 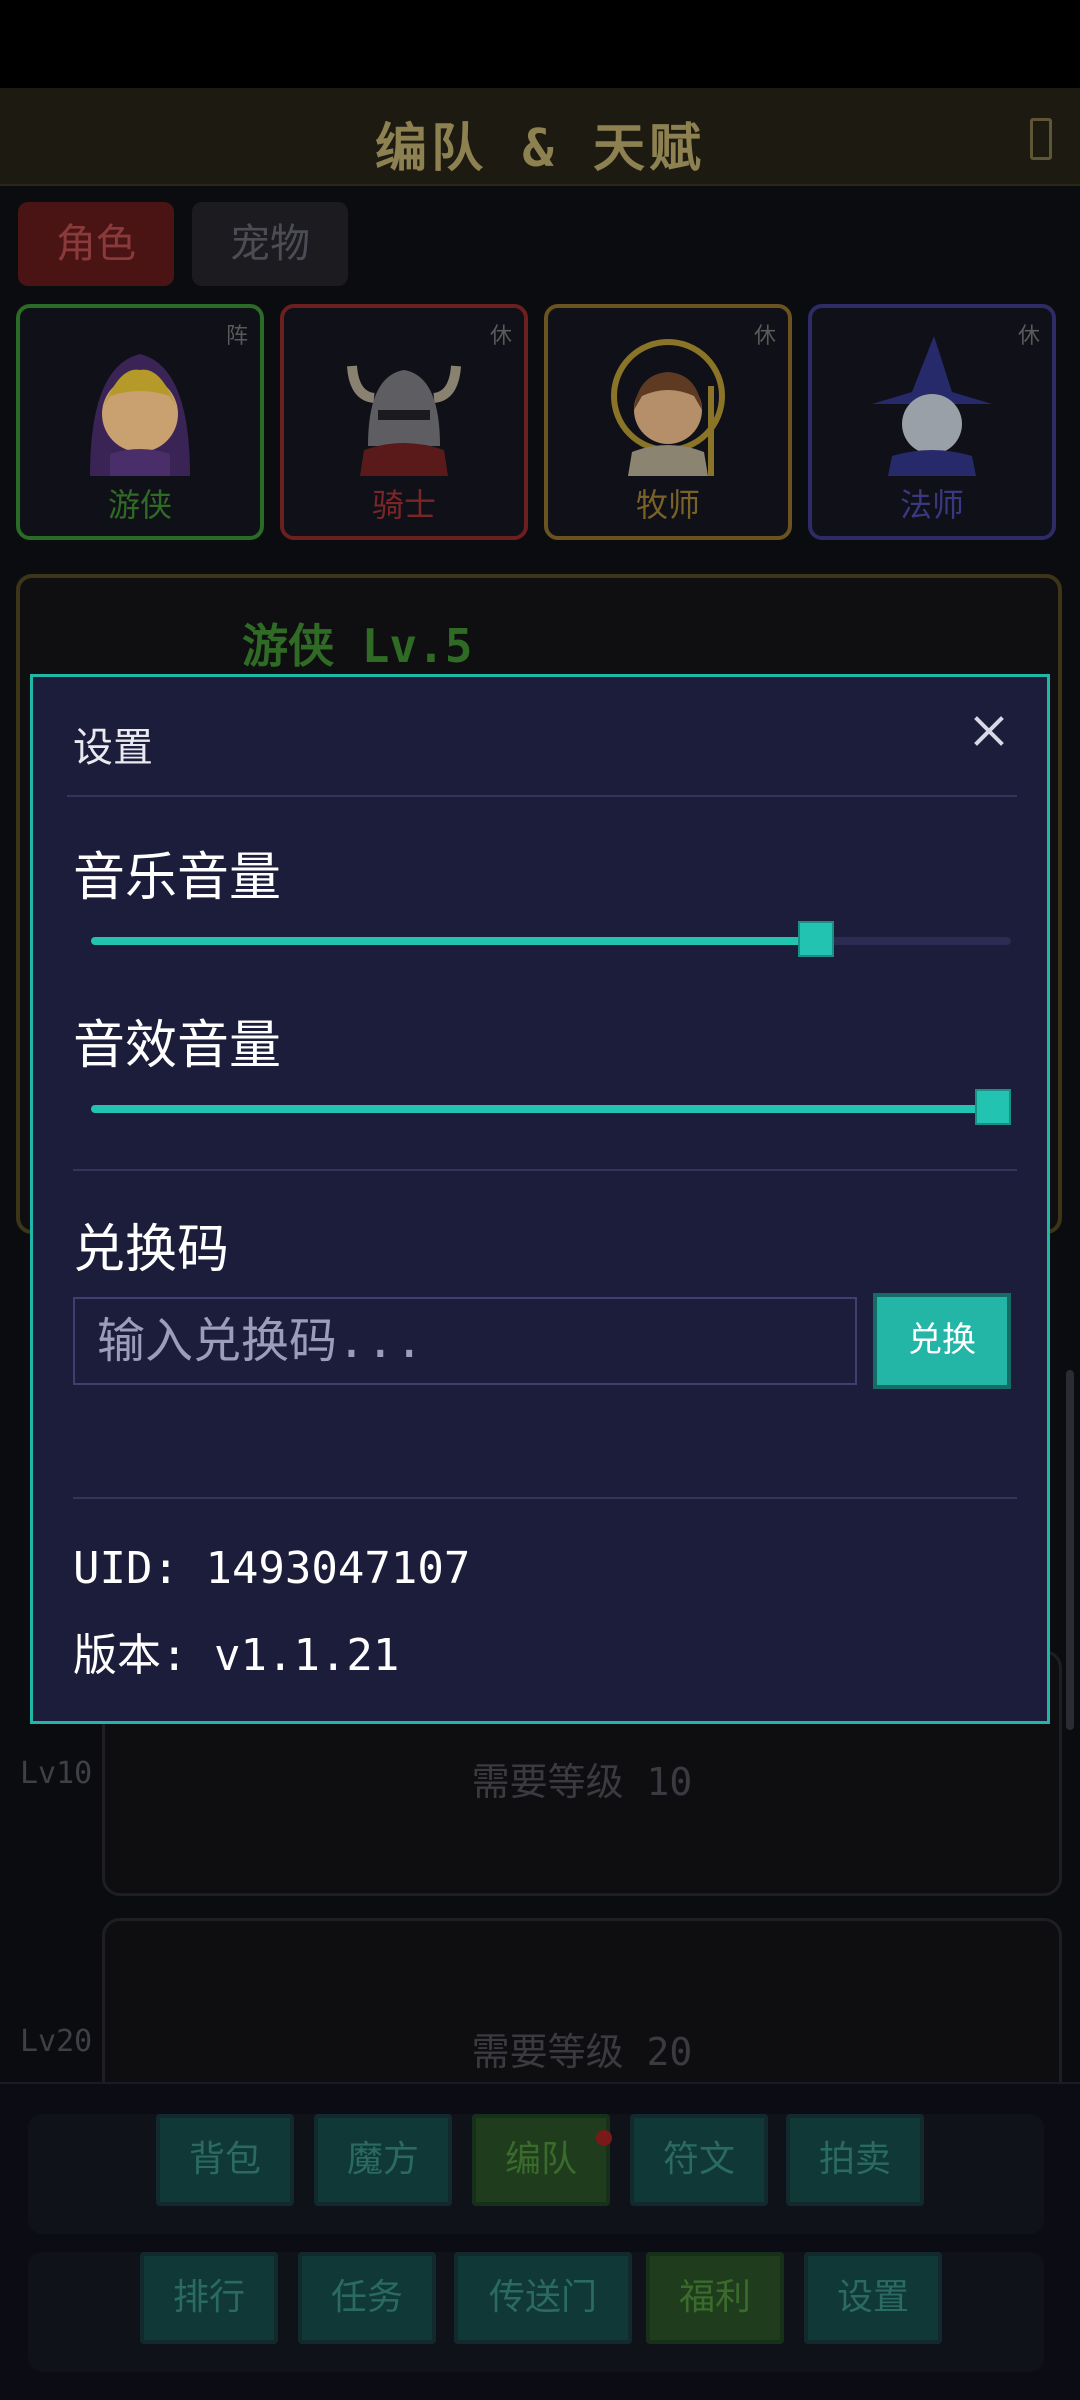 What do you see at coordinates (236, 336) in the screenshot?
I see `team-badge: 阵` at bounding box center [236, 336].